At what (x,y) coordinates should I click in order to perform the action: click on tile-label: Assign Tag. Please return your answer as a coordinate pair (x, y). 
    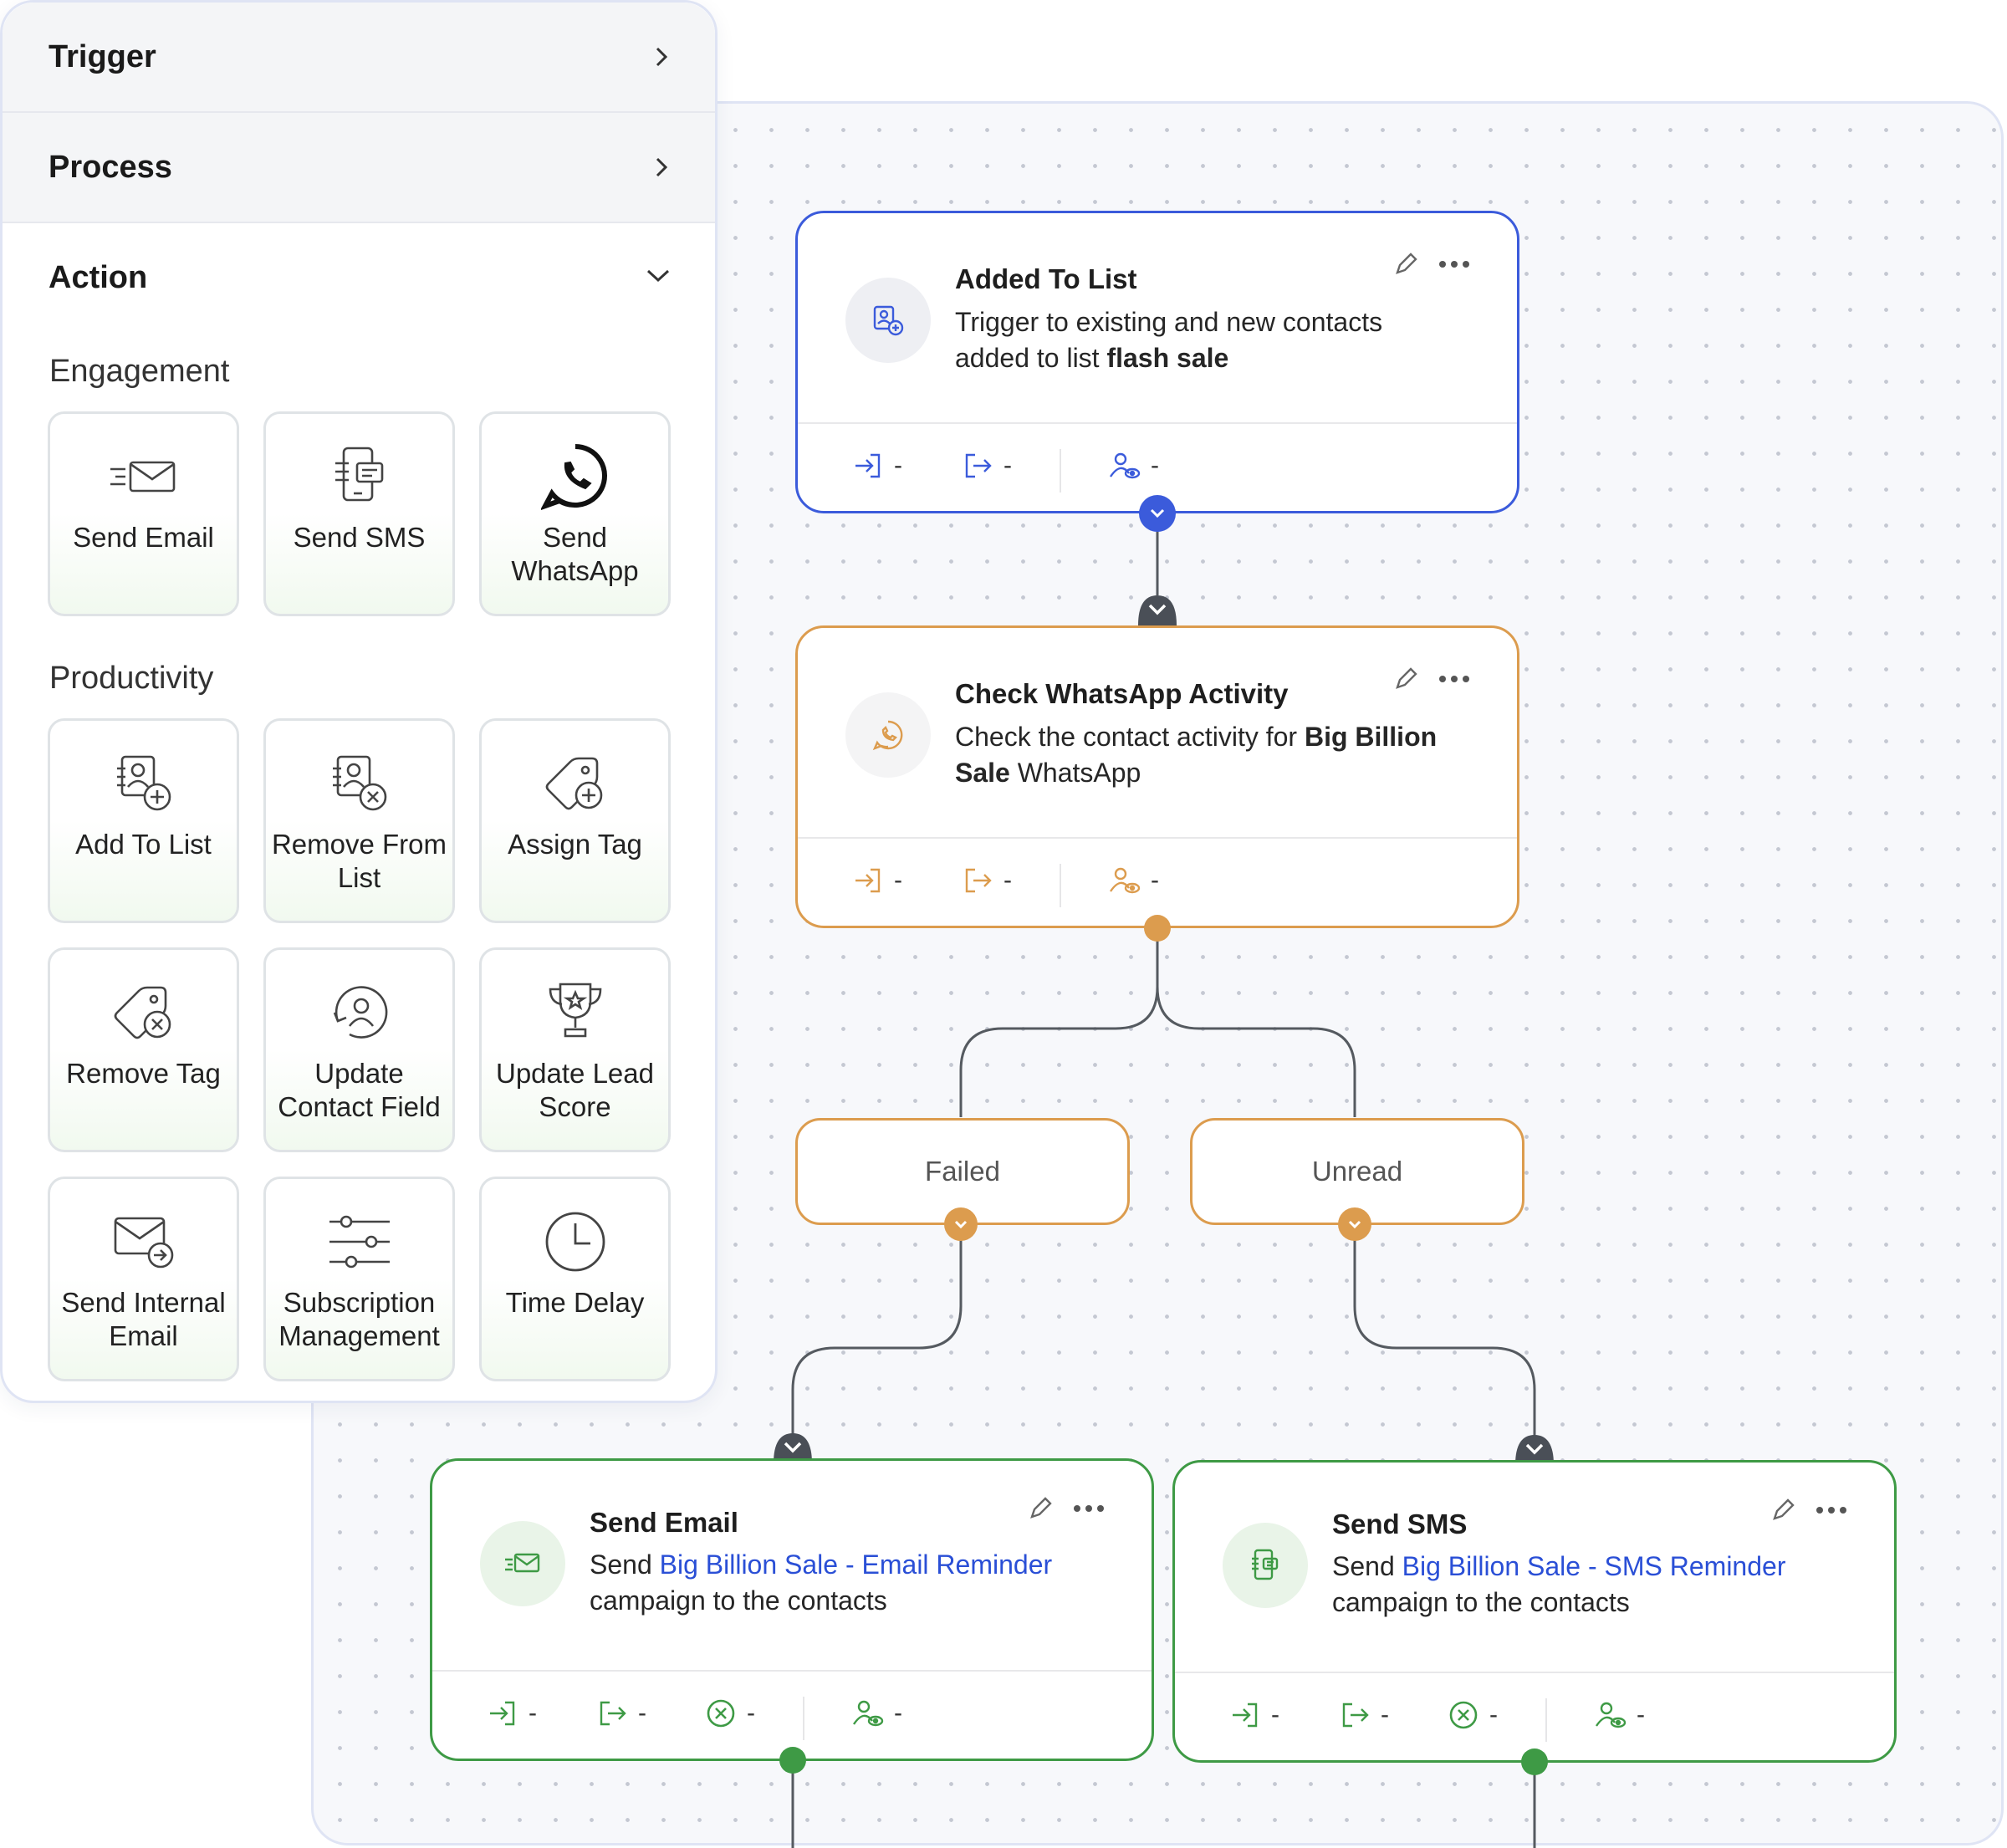
    Looking at the image, I should click on (575, 844).